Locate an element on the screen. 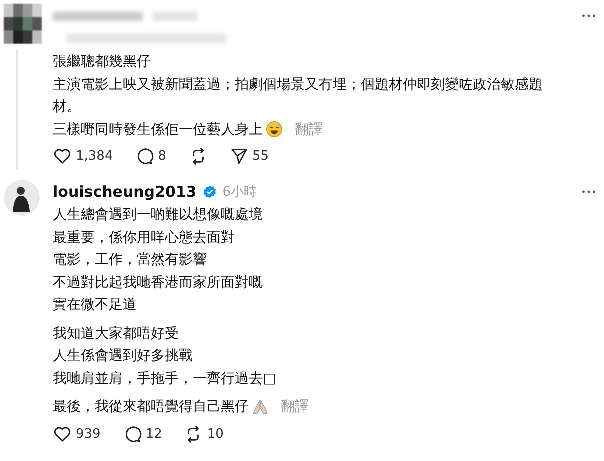 This screenshot has width=604, height=461. like-button: 1,384 is located at coordinates (83, 156).